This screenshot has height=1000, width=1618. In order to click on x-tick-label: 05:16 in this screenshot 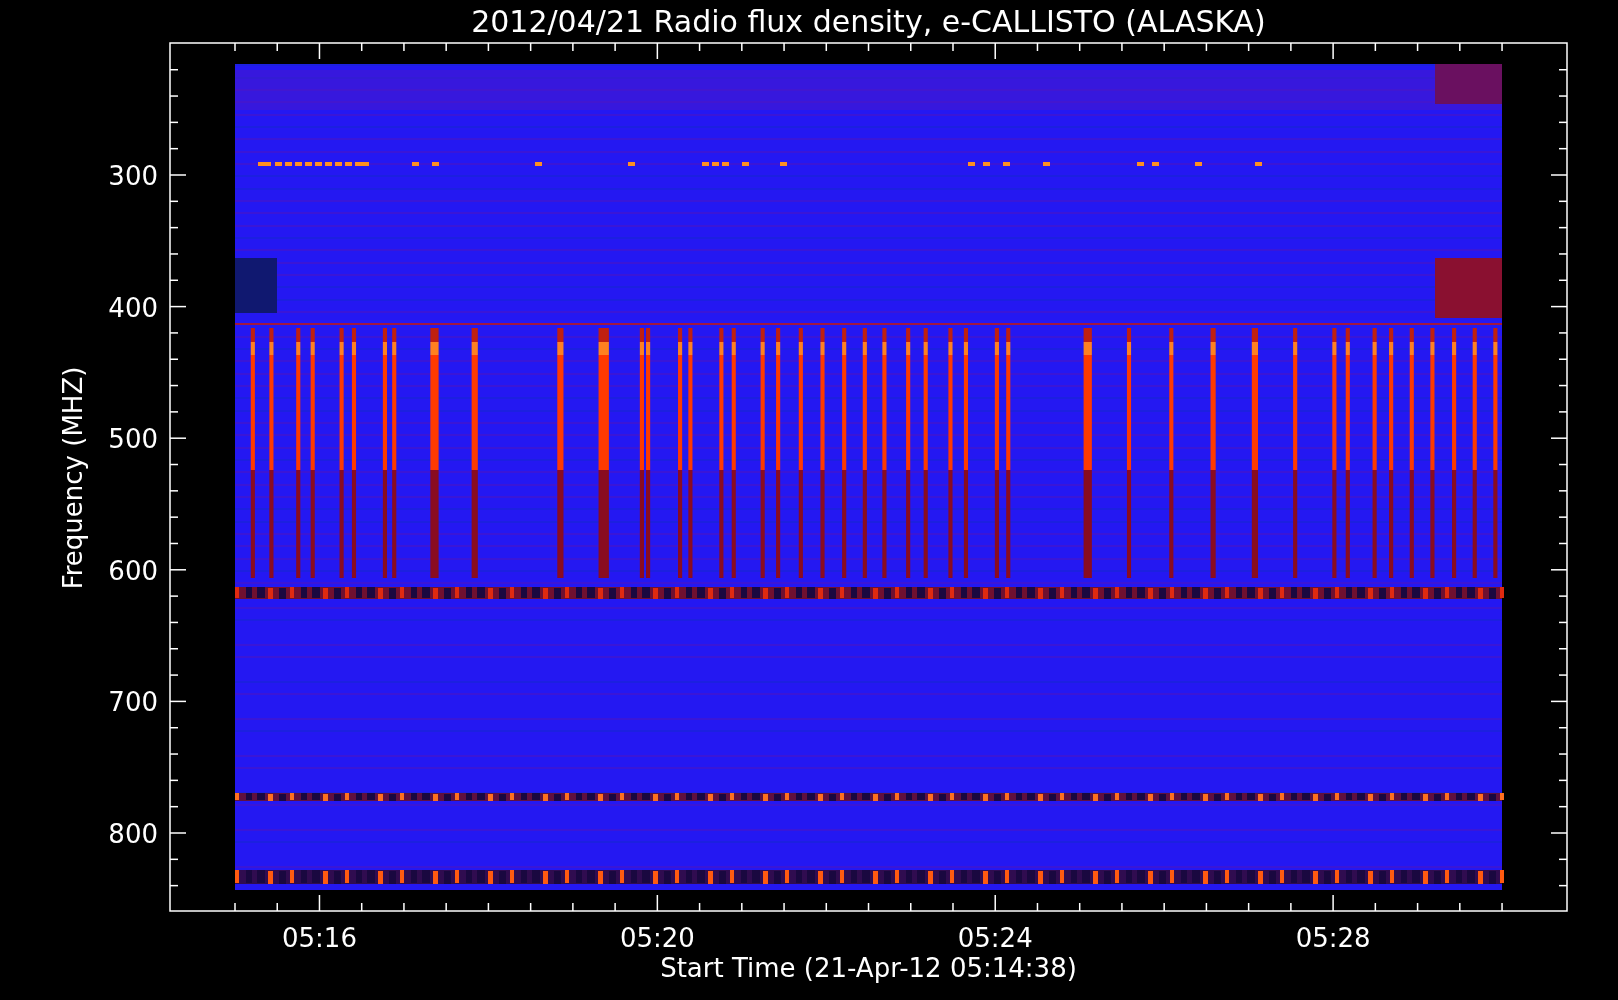, I will do `click(319, 938)`.